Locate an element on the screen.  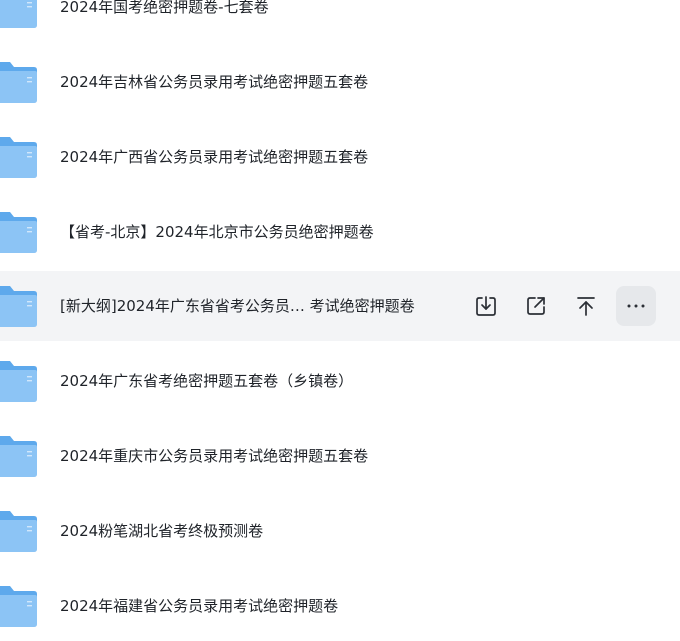
more-button is located at coordinates (636, 306).